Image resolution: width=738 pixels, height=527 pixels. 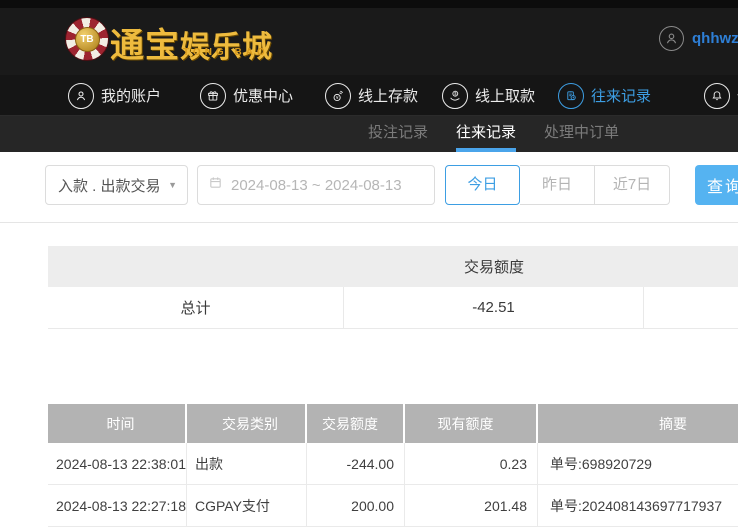 I want to click on nav-label: 往来记录, so click(x=621, y=96).